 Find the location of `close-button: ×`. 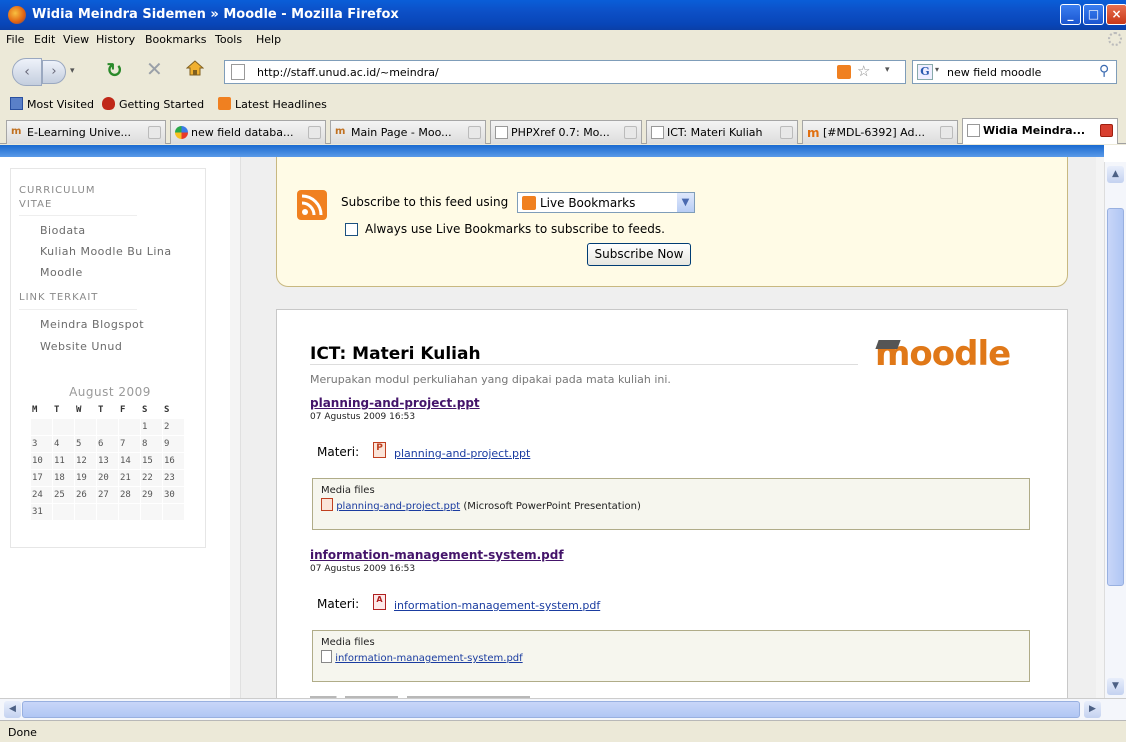

close-button: × is located at coordinates (1116, 14).